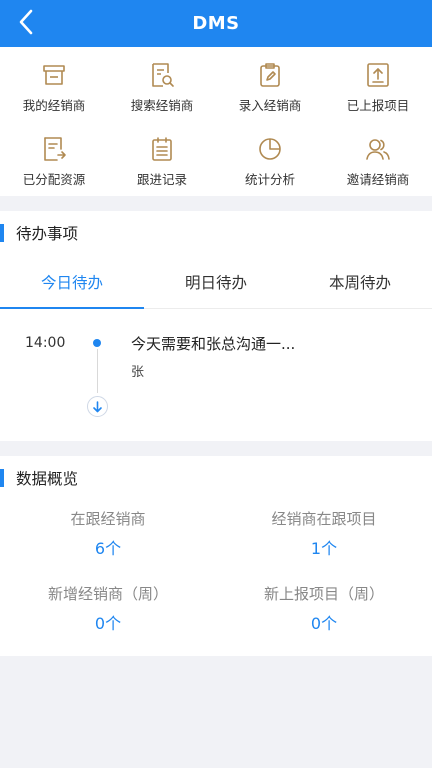 The image size is (432, 768). What do you see at coordinates (108, 519) in the screenshot?
I see `stat-label: 在跟经销商` at bounding box center [108, 519].